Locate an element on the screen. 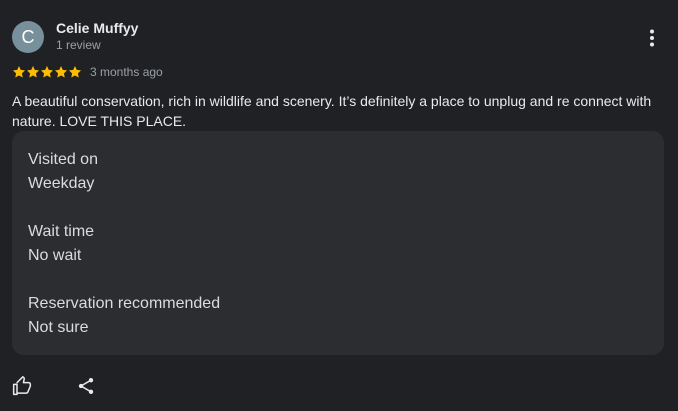 The image size is (678, 411). review-count: 1 review is located at coordinates (78, 45).